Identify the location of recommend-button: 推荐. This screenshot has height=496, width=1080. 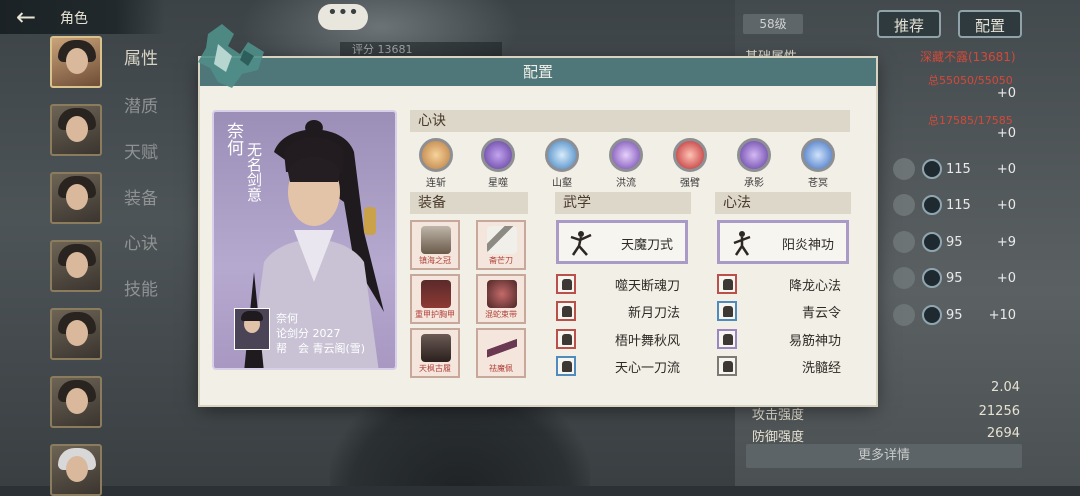
(909, 24).